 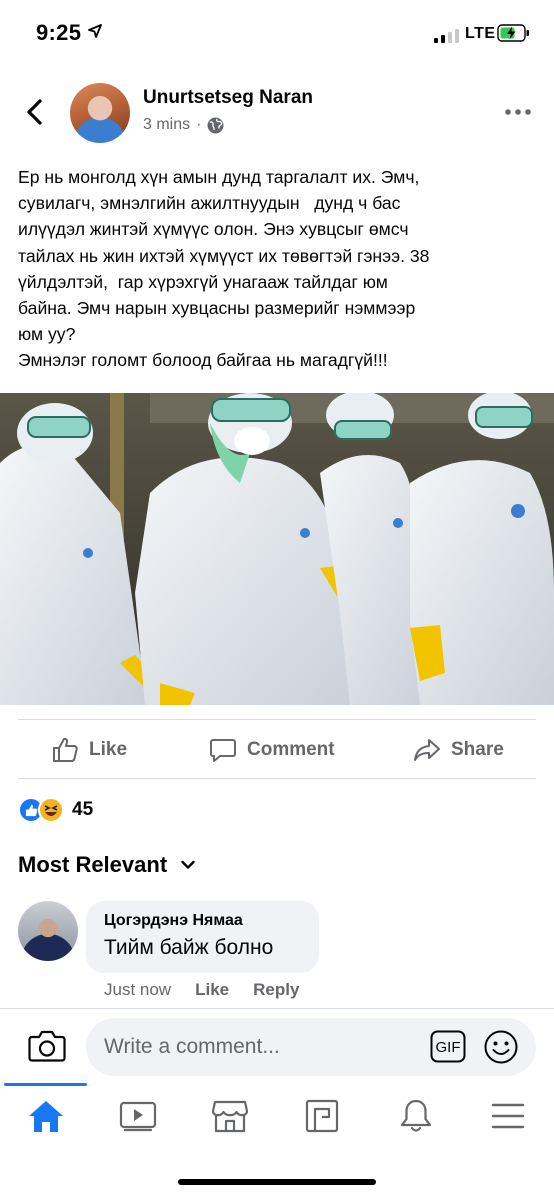 What do you see at coordinates (291, 749) in the screenshot?
I see `comment-label: Comment` at bounding box center [291, 749].